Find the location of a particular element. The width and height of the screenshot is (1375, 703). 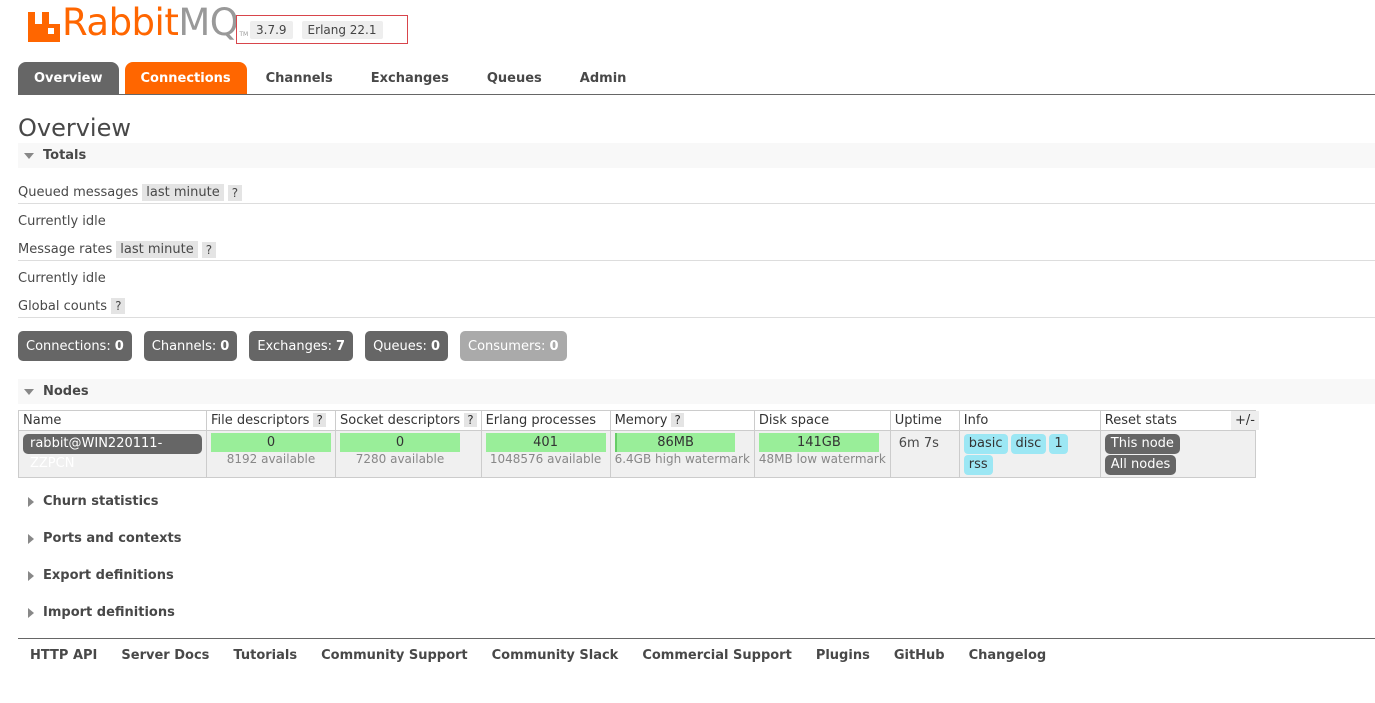

section-label: Import definitions is located at coordinates (109, 612).